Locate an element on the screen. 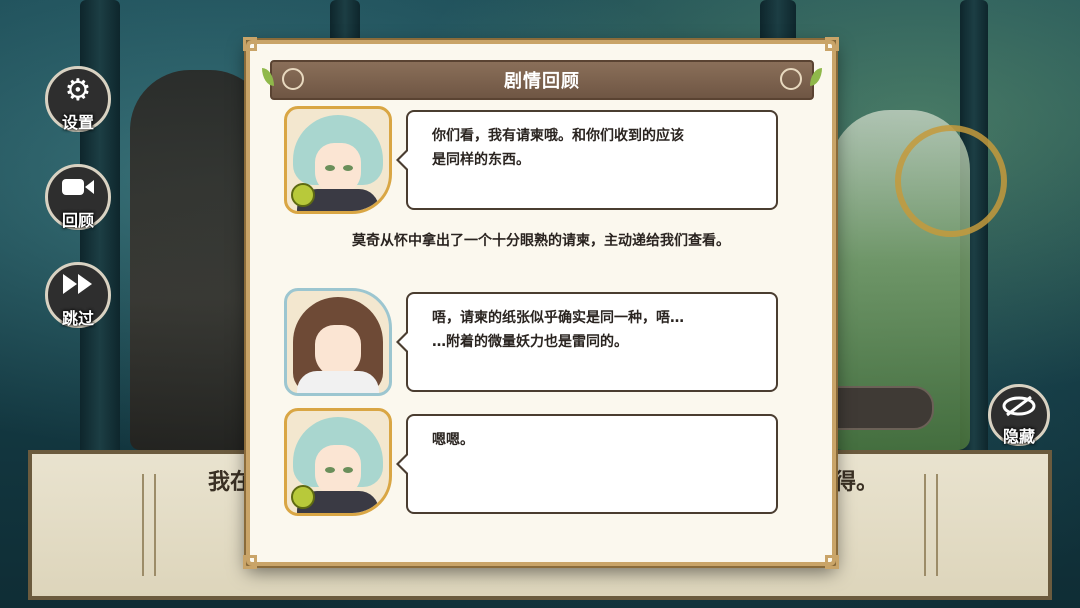  settings-button: ⚙ 设置 is located at coordinates (78, 99).